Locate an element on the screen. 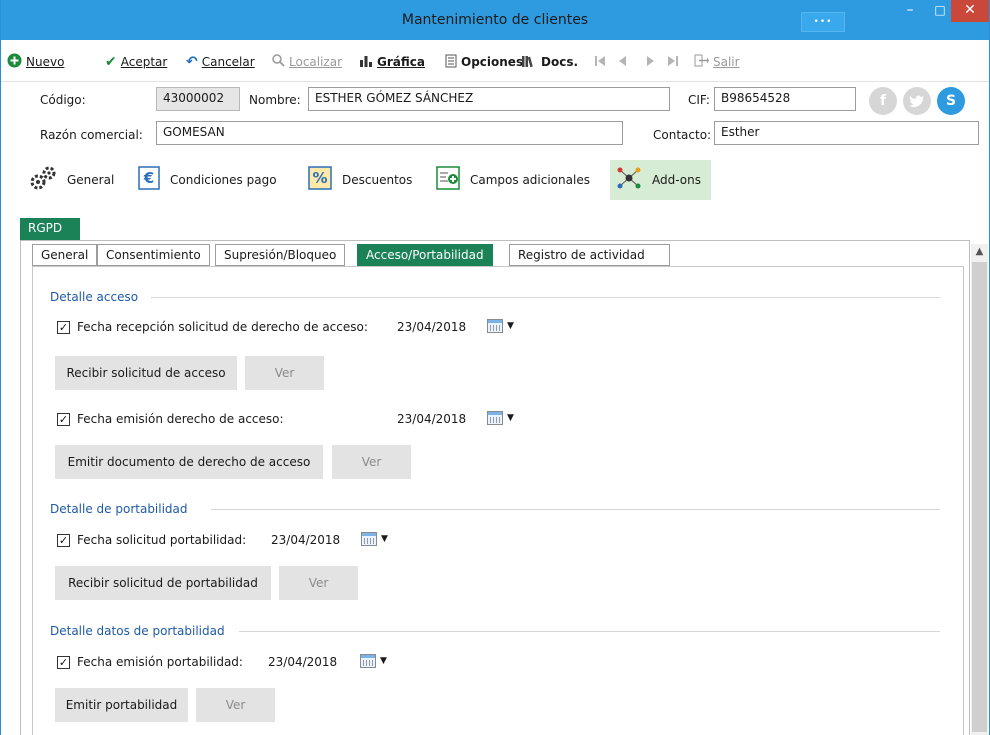  section-tab-campos-adicionales: Campos adicionales is located at coordinates (513, 180).